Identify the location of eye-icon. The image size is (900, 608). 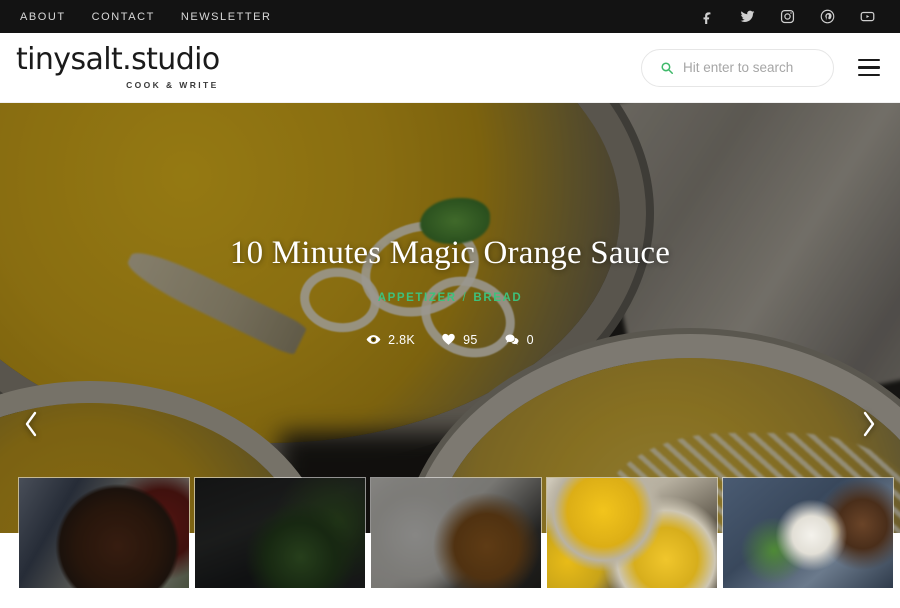
(373, 339).